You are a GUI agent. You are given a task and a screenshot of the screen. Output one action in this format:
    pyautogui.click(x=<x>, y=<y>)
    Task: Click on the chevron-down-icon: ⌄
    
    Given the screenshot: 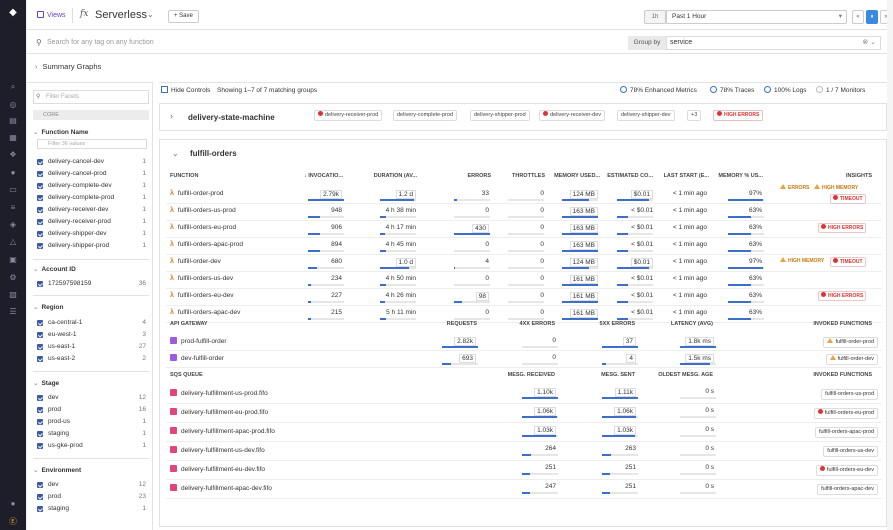 What is the action you would take?
    pyautogui.click(x=150, y=14)
    